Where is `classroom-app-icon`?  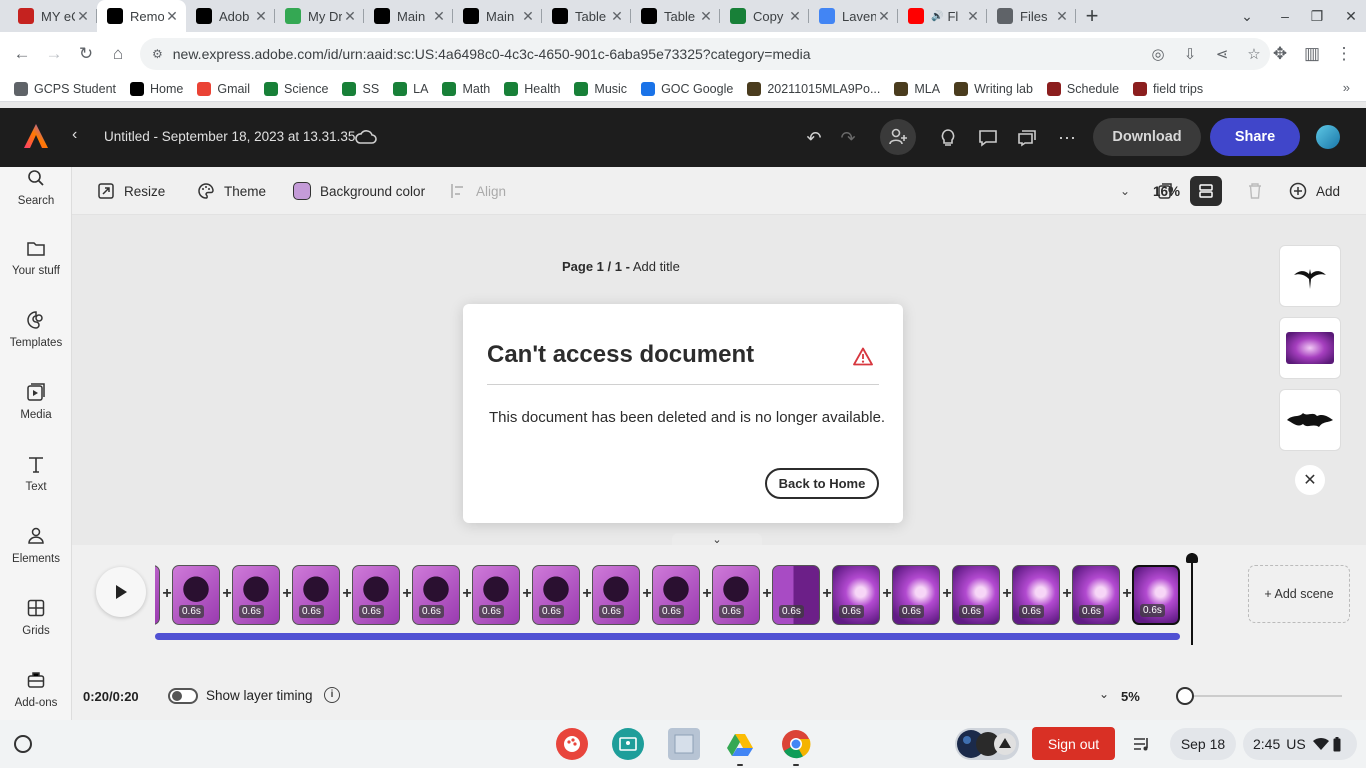
classroom-app-icon is located at coordinates (628, 744).